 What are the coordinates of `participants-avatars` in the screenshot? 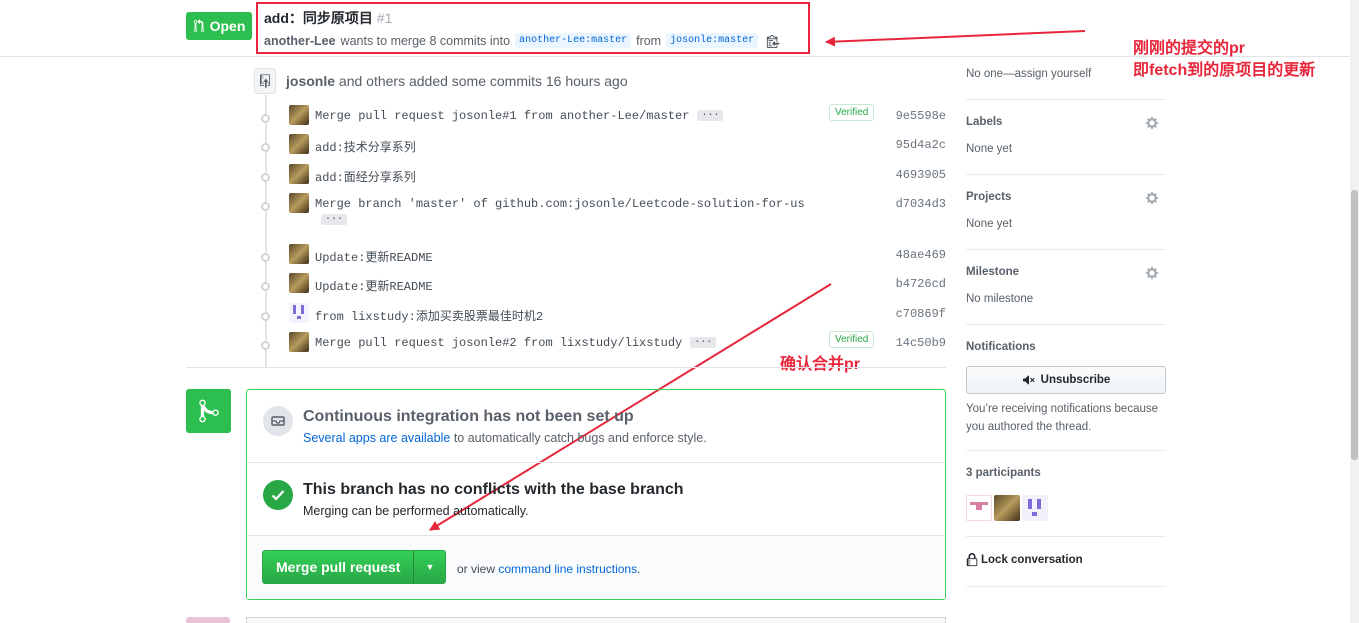 It's located at (1007, 508).